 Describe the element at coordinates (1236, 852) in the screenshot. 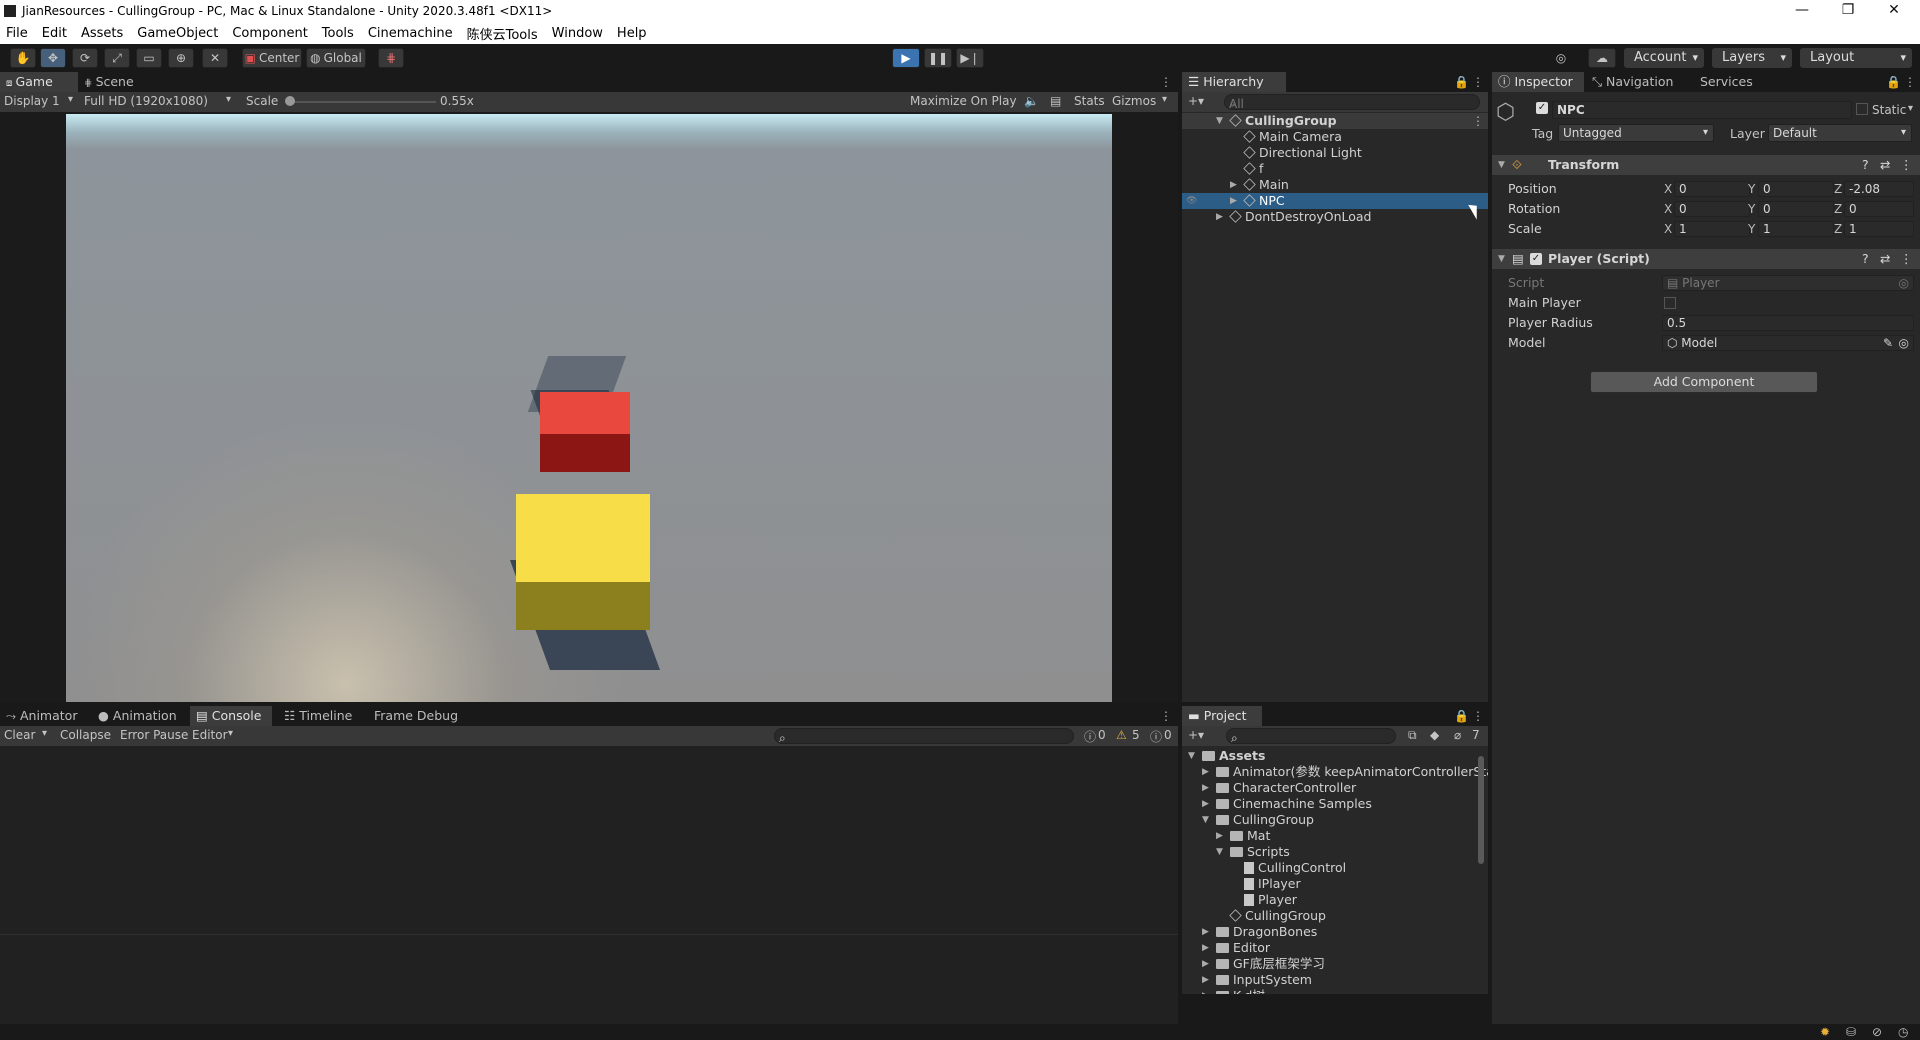

I see `project-item: ▼ Scripts` at that location.